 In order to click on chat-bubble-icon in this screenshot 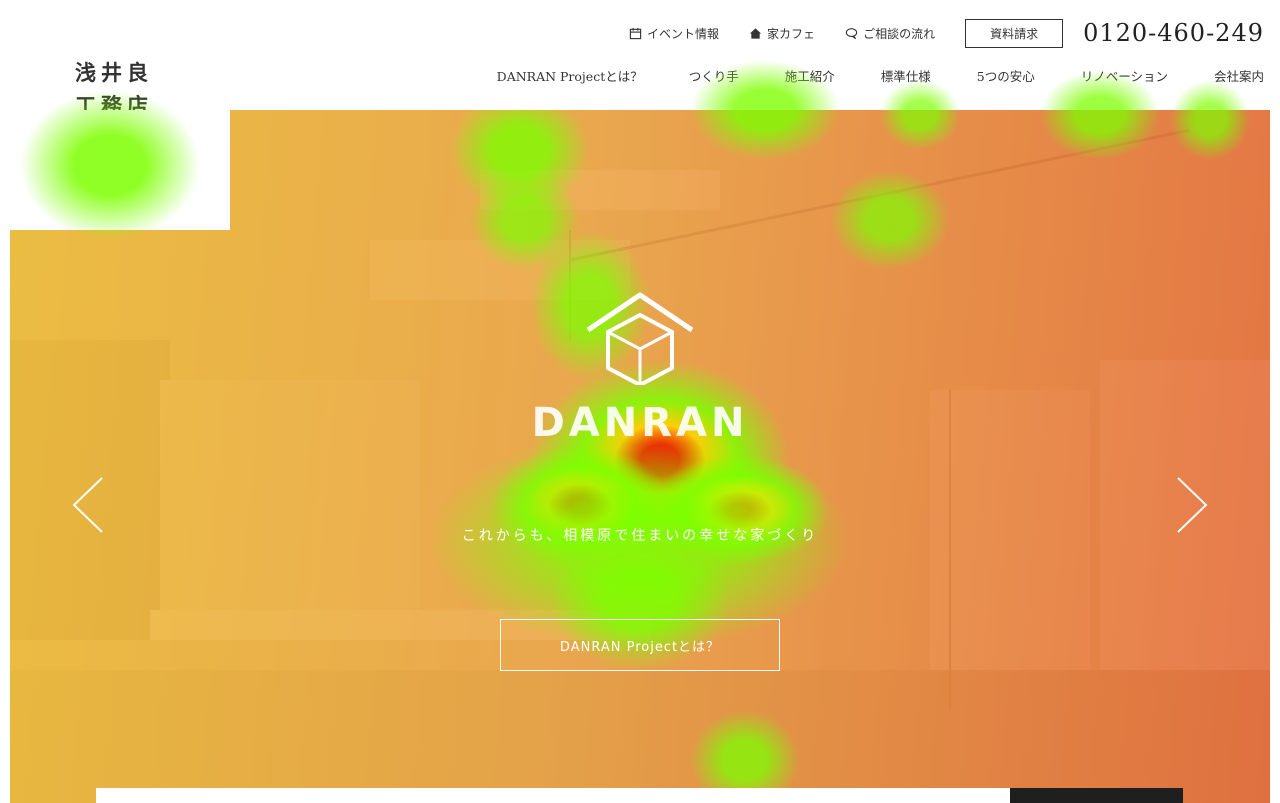, I will do `click(851, 33)`.